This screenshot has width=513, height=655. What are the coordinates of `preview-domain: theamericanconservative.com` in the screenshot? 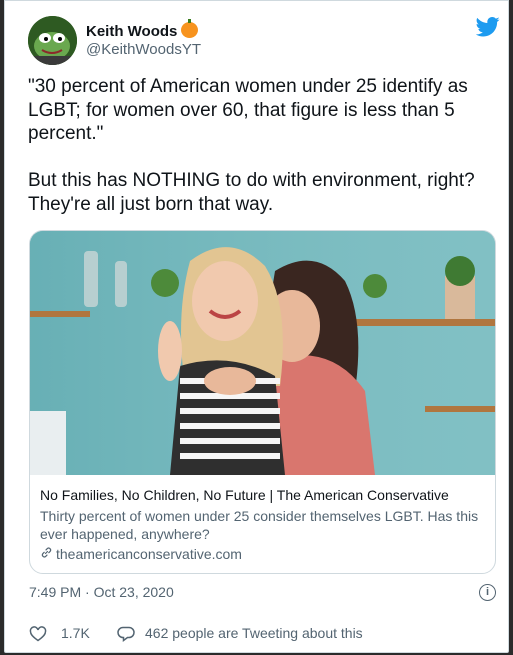 It's located at (149, 554).